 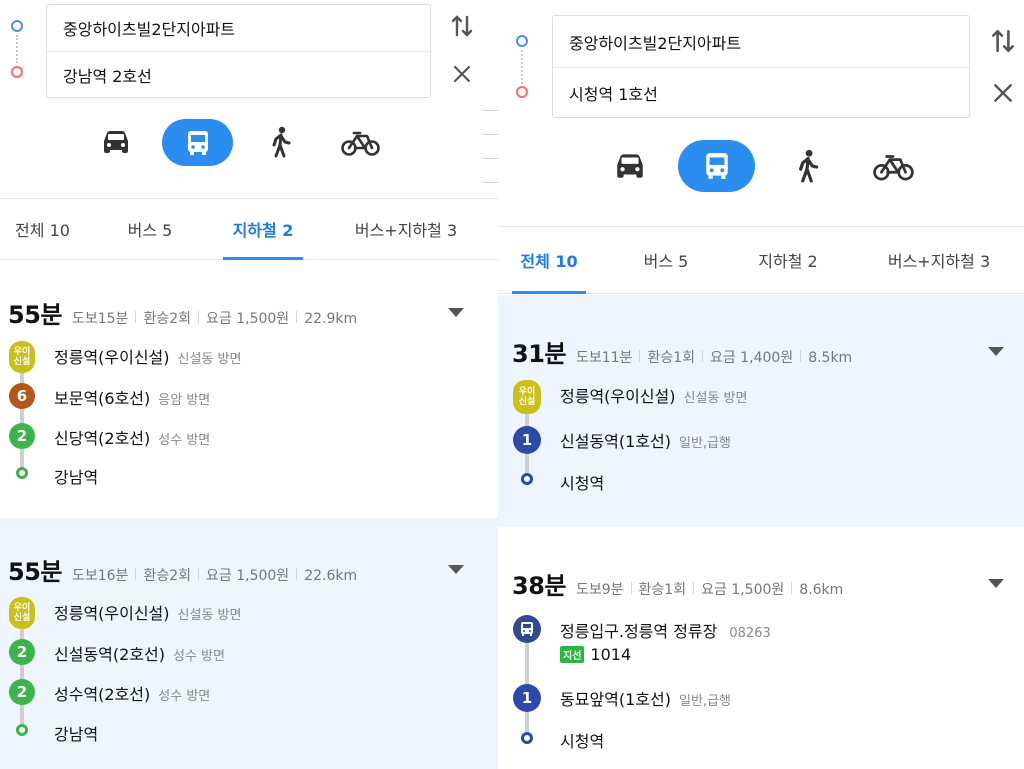 What do you see at coordinates (100, 576) in the screenshot?
I see `walk-time: 도보16분` at bounding box center [100, 576].